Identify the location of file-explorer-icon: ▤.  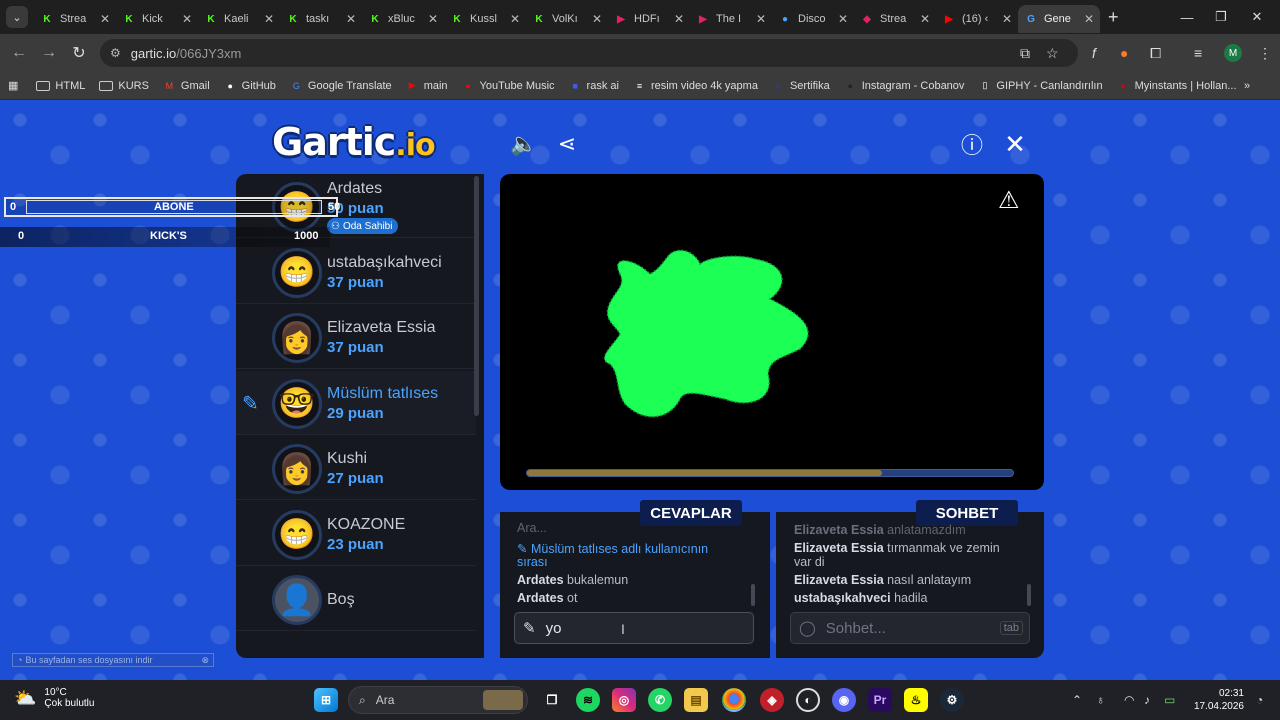
(696, 700).